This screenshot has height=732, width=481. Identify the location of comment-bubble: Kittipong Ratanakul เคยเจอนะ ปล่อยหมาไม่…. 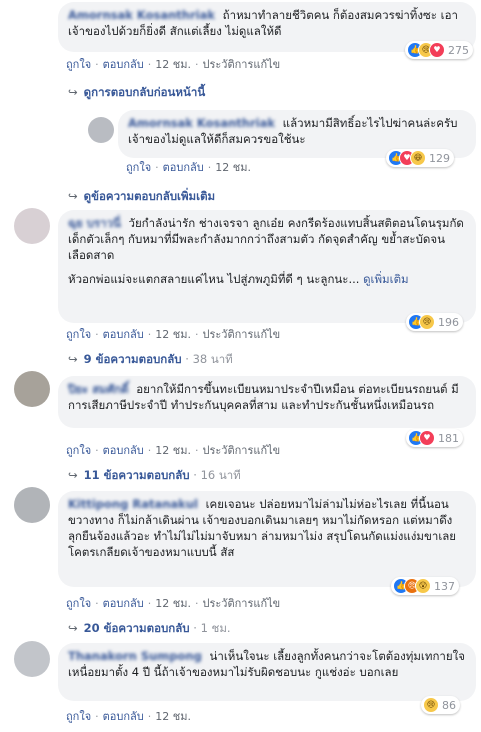
(267, 539).